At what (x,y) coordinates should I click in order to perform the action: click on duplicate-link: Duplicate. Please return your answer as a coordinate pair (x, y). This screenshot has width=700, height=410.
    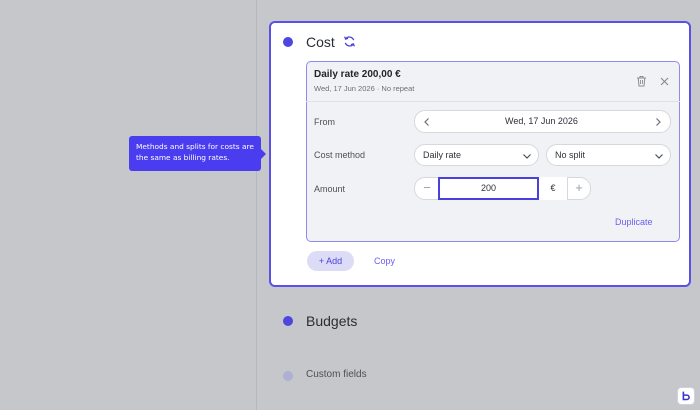
    Looking at the image, I should click on (634, 222).